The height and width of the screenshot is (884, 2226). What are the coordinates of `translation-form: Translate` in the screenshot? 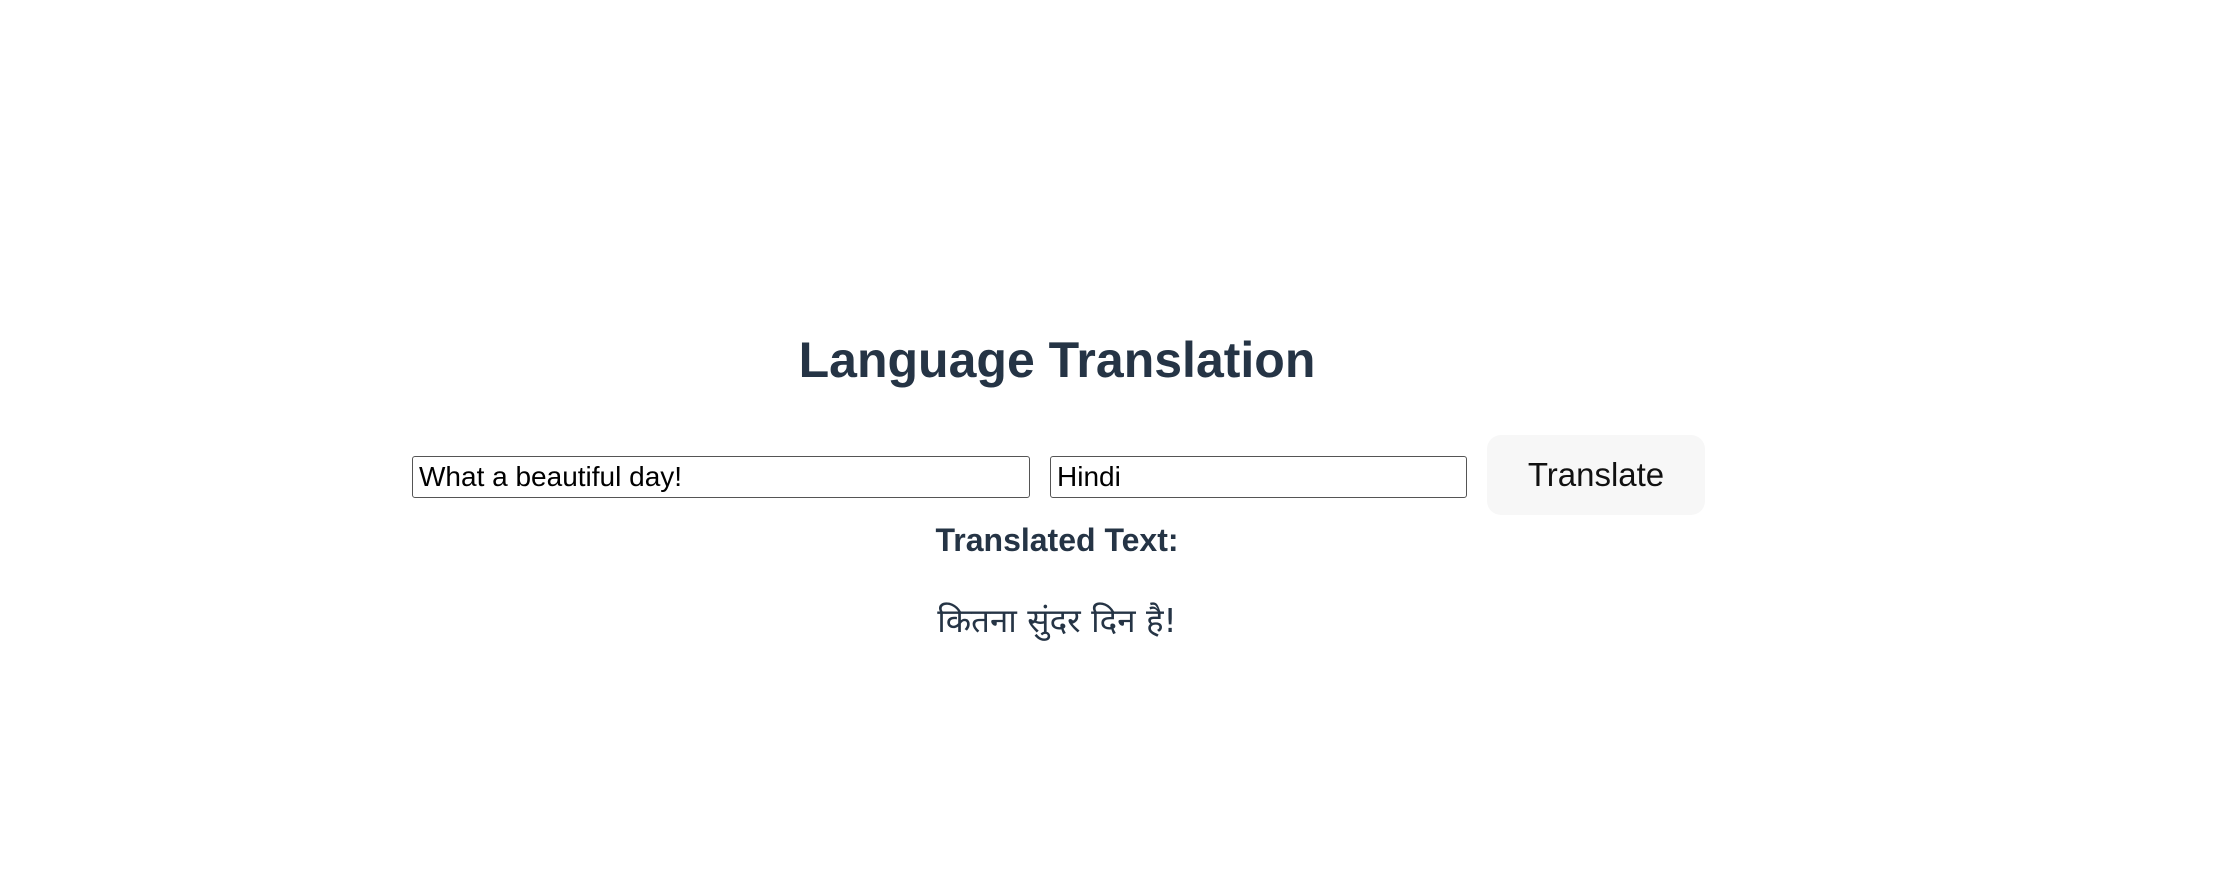 It's located at (1062, 474).